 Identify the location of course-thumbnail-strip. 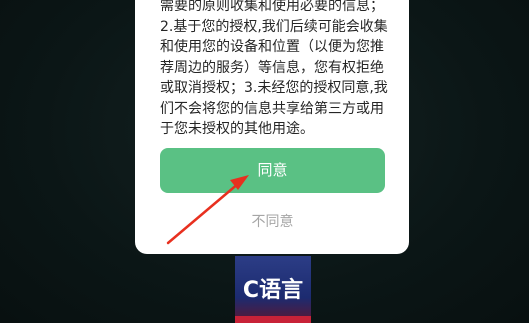
(273, 319).